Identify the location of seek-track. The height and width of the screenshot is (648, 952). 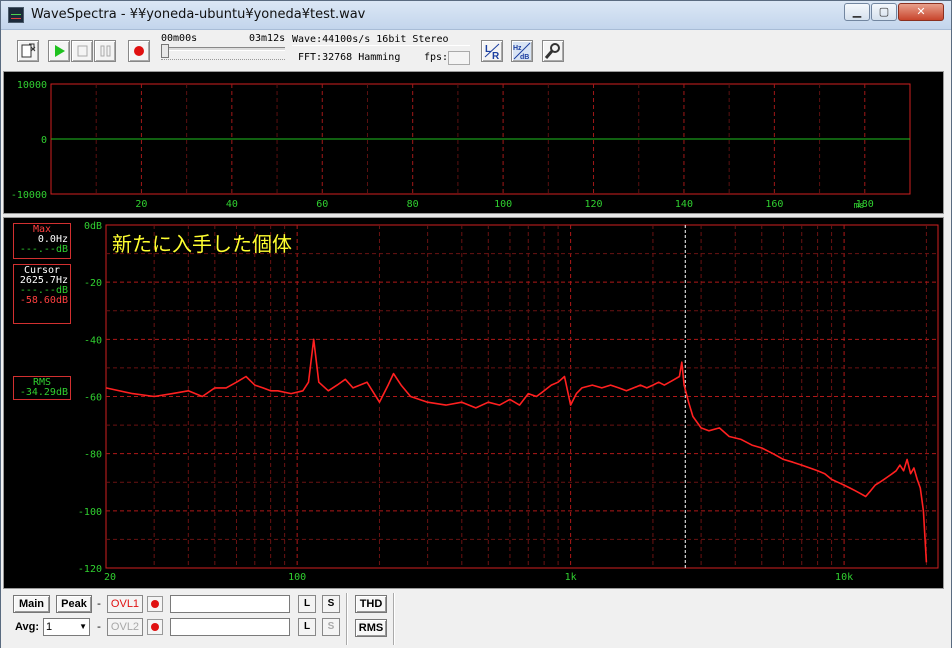
(223, 49).